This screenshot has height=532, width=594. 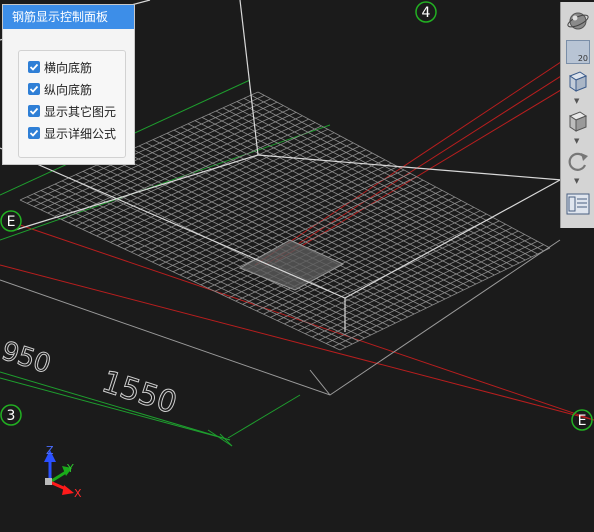 I want to click on view-cube-dropdown-arrow: ▼, so click(x=576, y=101).